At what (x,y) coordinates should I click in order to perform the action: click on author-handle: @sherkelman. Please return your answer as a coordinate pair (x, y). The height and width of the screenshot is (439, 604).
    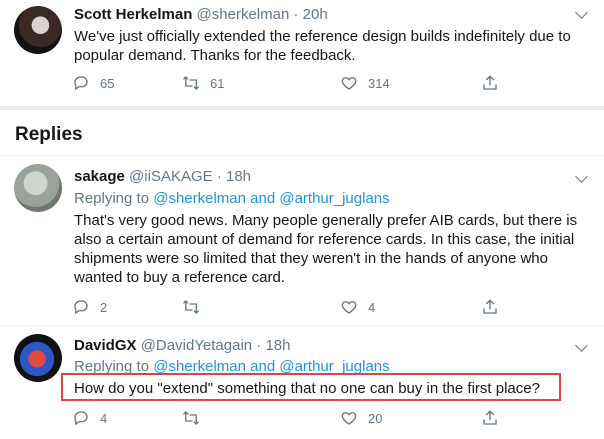
    Looking at the image, I should click on (243, 14).